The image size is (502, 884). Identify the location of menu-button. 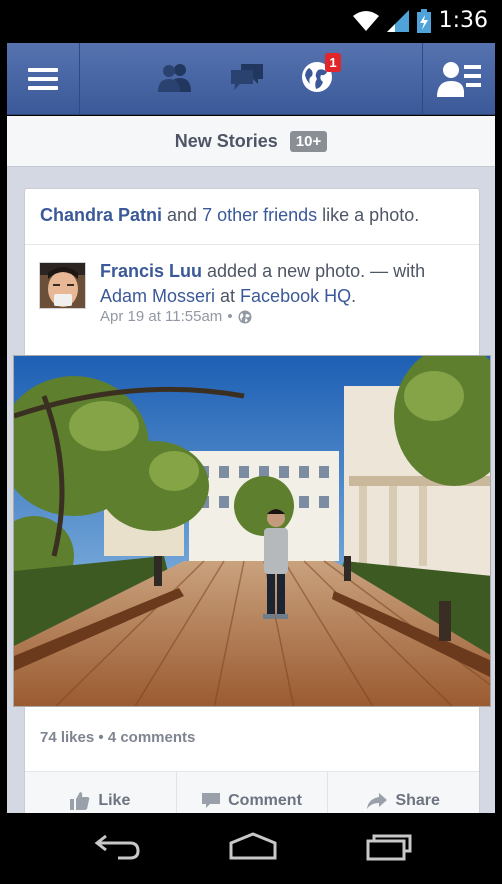
(43, 79).